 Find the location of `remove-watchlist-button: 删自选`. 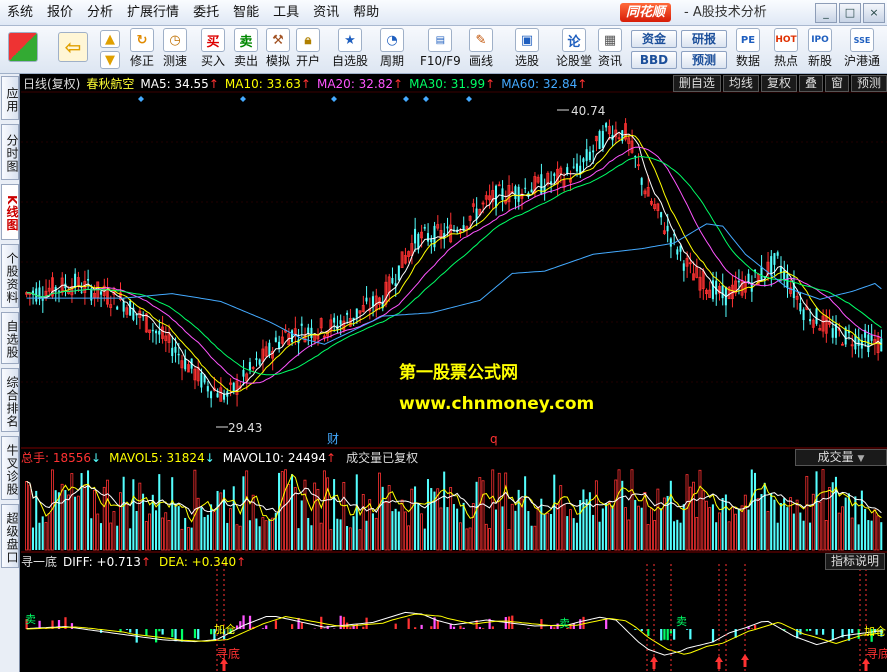

remove-watchlist-button: 删自选 is located at coordinates (696, 83).